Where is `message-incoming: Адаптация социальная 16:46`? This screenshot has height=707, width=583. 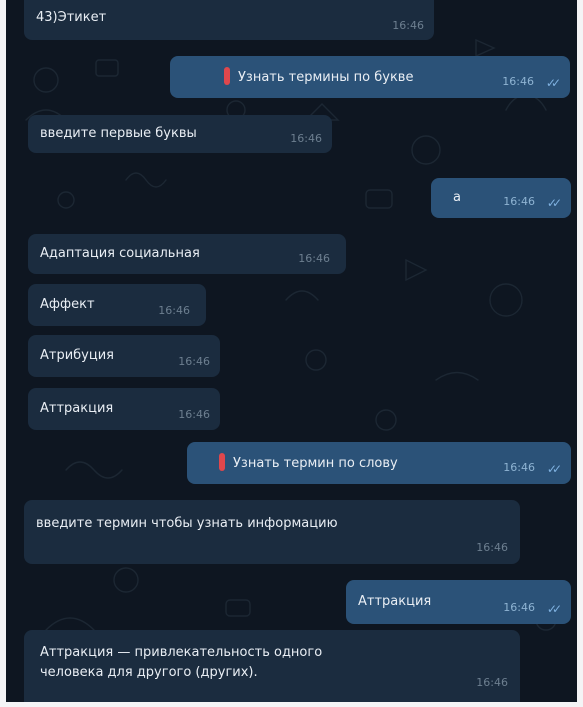 message-incoming: Адаптация социальная 16:46 is located at coordinates (187, 254).